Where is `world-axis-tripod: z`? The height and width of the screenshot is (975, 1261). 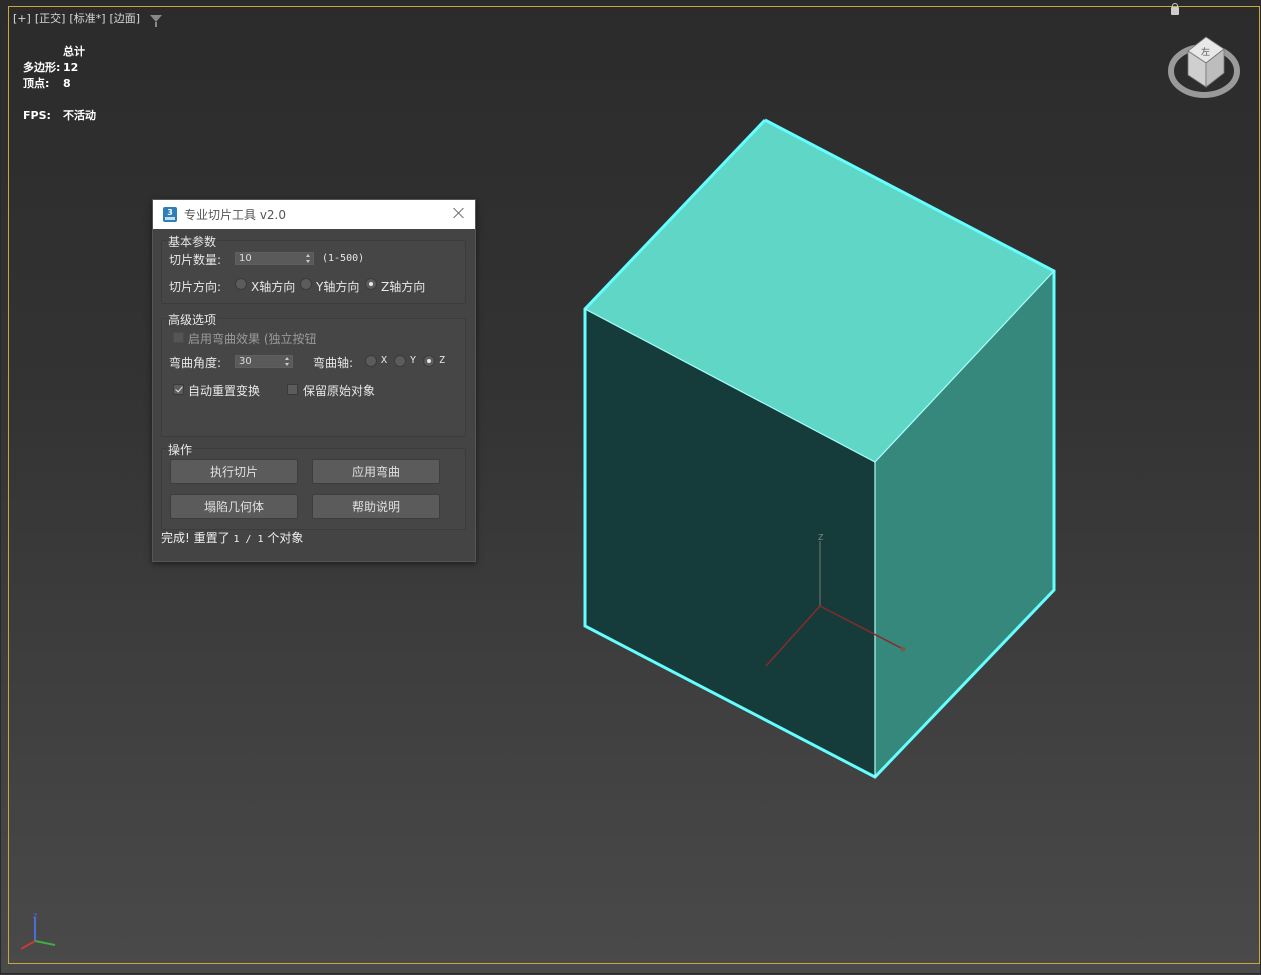
world-axis-tripod: z is located at coordinates (38, 930).